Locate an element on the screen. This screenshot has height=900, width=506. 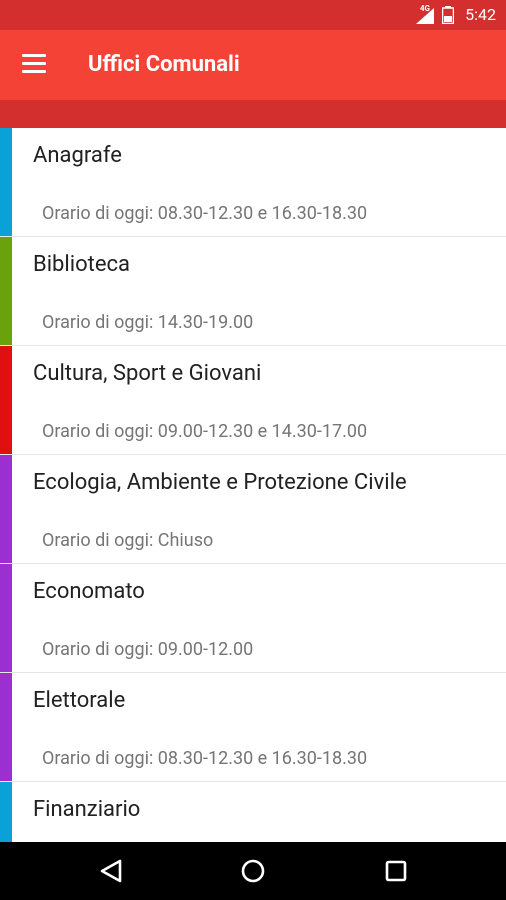
app-title: Uffici Comunali is located at coordinates (164, 64).